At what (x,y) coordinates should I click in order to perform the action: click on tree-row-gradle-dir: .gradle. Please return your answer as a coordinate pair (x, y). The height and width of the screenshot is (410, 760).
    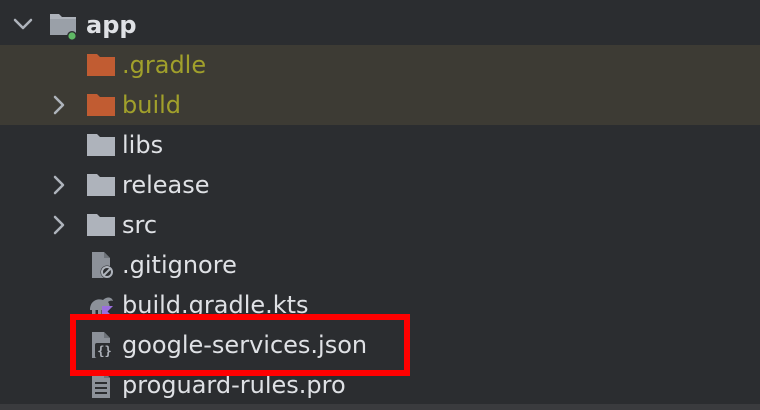
    Looking at the image, I should click on (380, 65).